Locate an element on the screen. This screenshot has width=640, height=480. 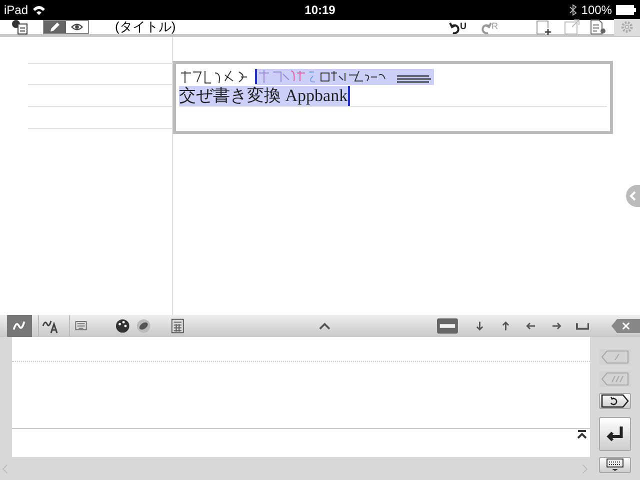
device-name: iPad is located at coordinates (16, 10).